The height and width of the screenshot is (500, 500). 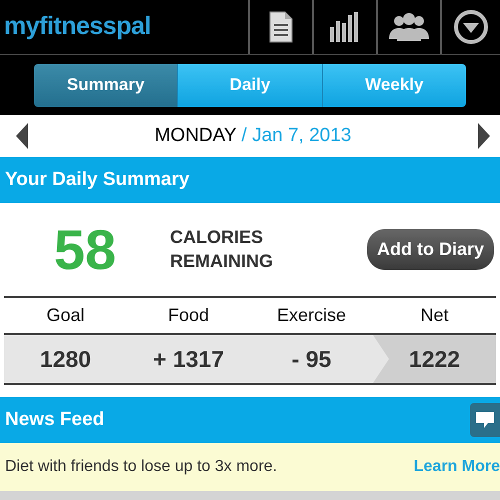 What do you see at coordinates (430, 249) in the screenshot?
I see `add-to-diary-button: Add to Diary` at bounding box center [430, 249].